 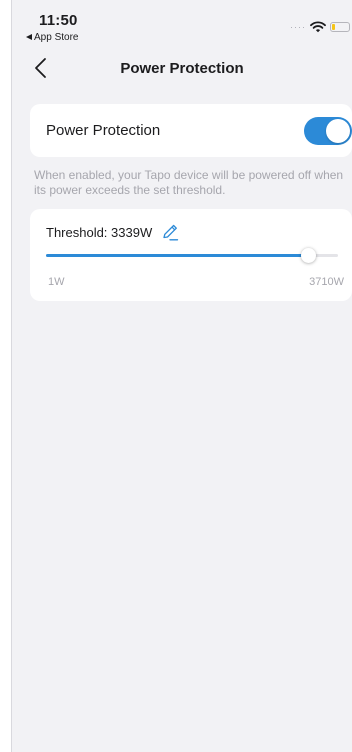 What do you see at coordinates (191, 130) in the screenshot?
I see `power-protection-card: Power Protection` at bounding box center [191, 130].